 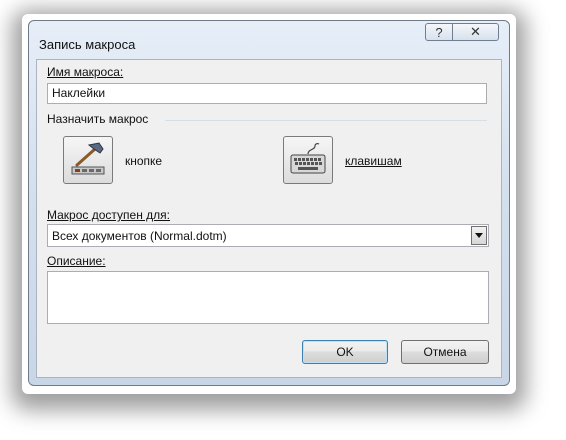 I want to click on close-icon: ✕, so click(x=475, y=31).